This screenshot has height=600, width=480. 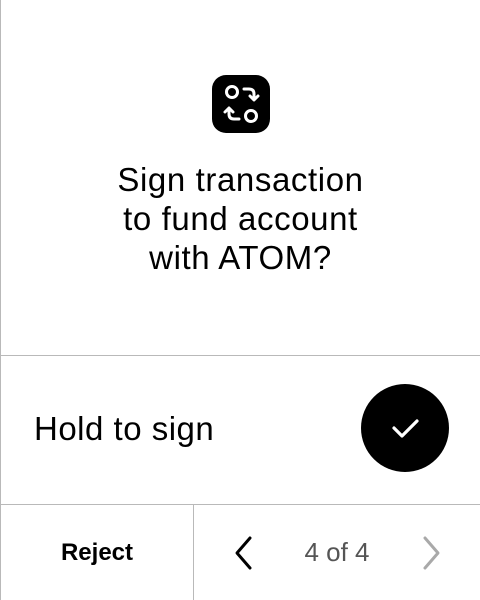 I want to click on next-page-button, so click(x=432, y=553).